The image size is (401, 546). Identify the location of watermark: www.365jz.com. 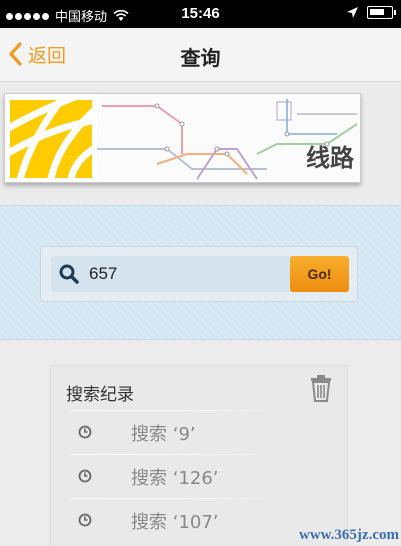
(349, 535).